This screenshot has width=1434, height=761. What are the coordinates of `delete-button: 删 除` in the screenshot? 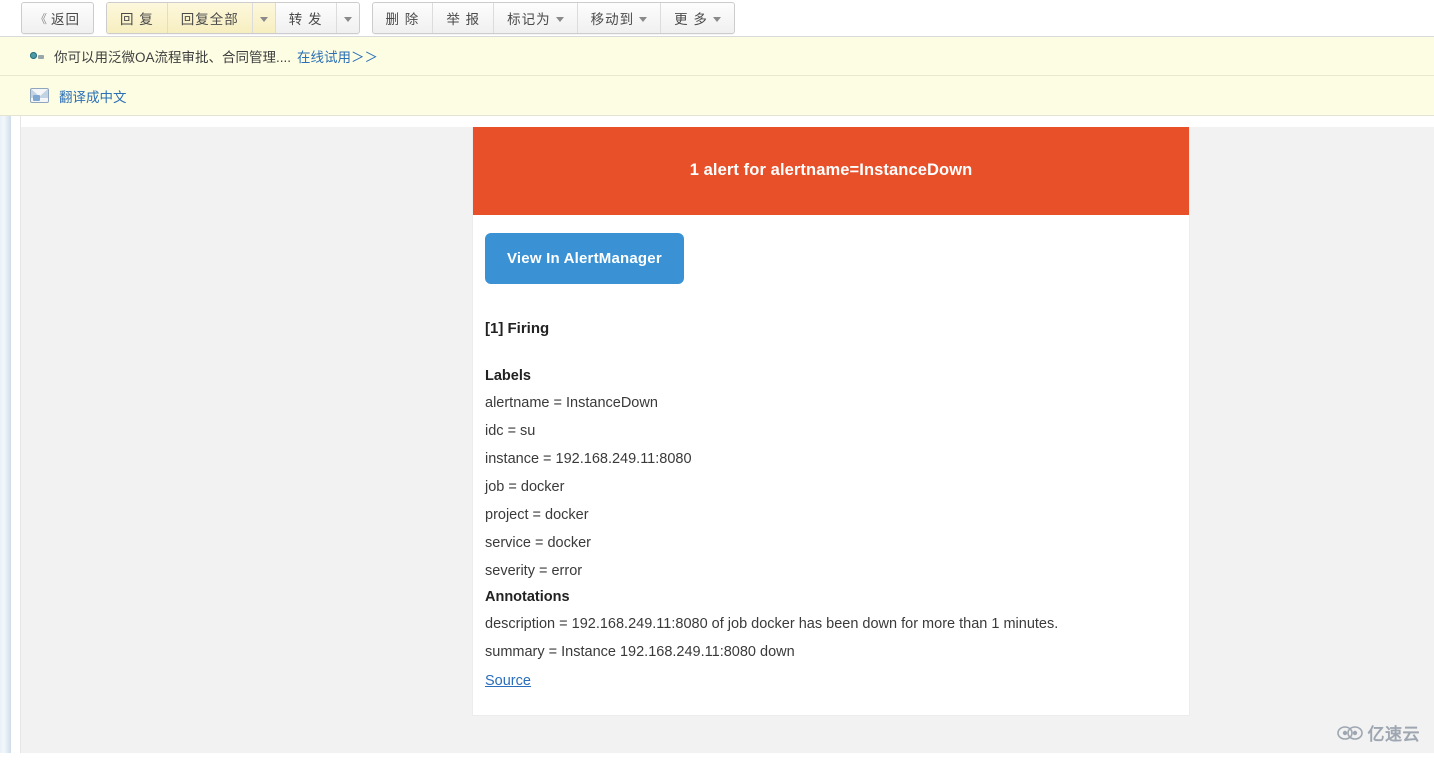 It's located at (403, 18).